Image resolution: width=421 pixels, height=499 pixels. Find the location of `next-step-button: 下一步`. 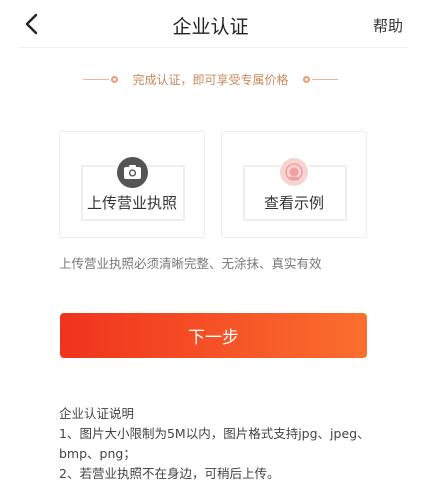

next-step-button: 下一步 is located at coordinates (213, 335).